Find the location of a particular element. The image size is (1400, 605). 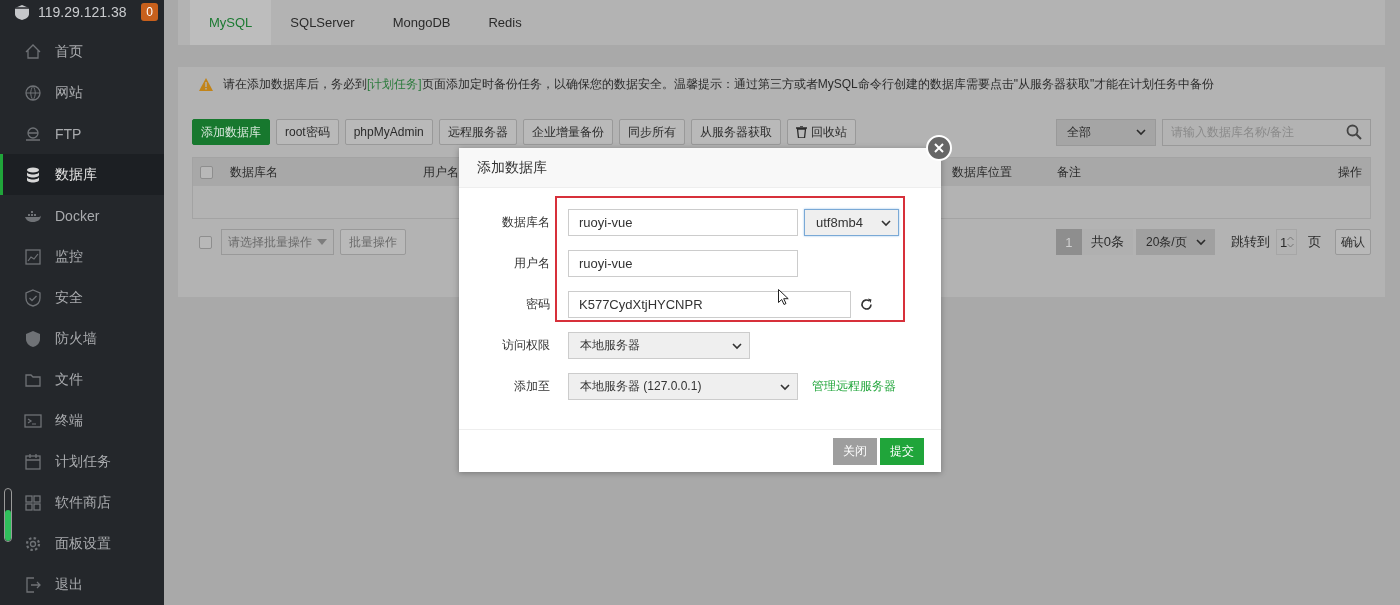

chart-icon is located at coordinates (33, 256).